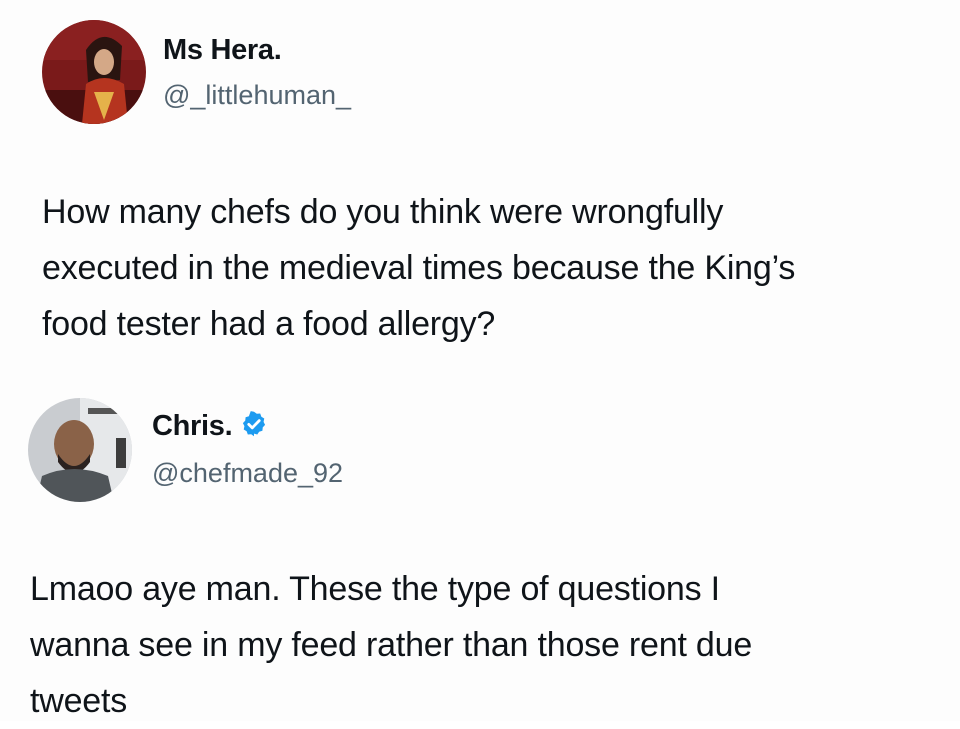  What do you see at coordinates (247, 473) in the screenshot?
I see `user-handle: @chefmade_92` at bounding box center [247, 473].